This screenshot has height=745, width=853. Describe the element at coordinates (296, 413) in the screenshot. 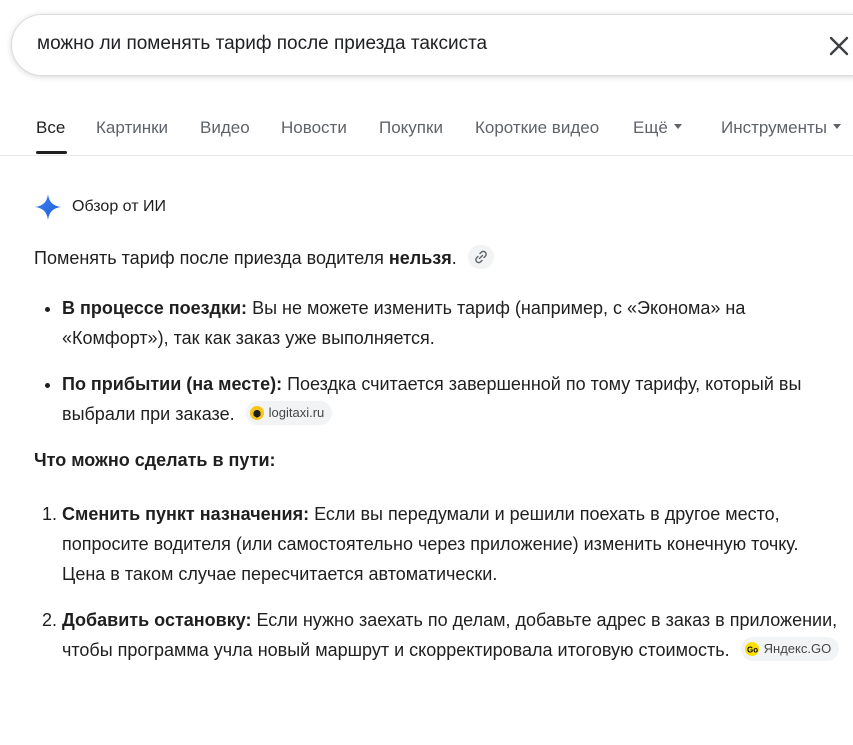

I see `source-chip-label: logitaxi.ru` at that location.